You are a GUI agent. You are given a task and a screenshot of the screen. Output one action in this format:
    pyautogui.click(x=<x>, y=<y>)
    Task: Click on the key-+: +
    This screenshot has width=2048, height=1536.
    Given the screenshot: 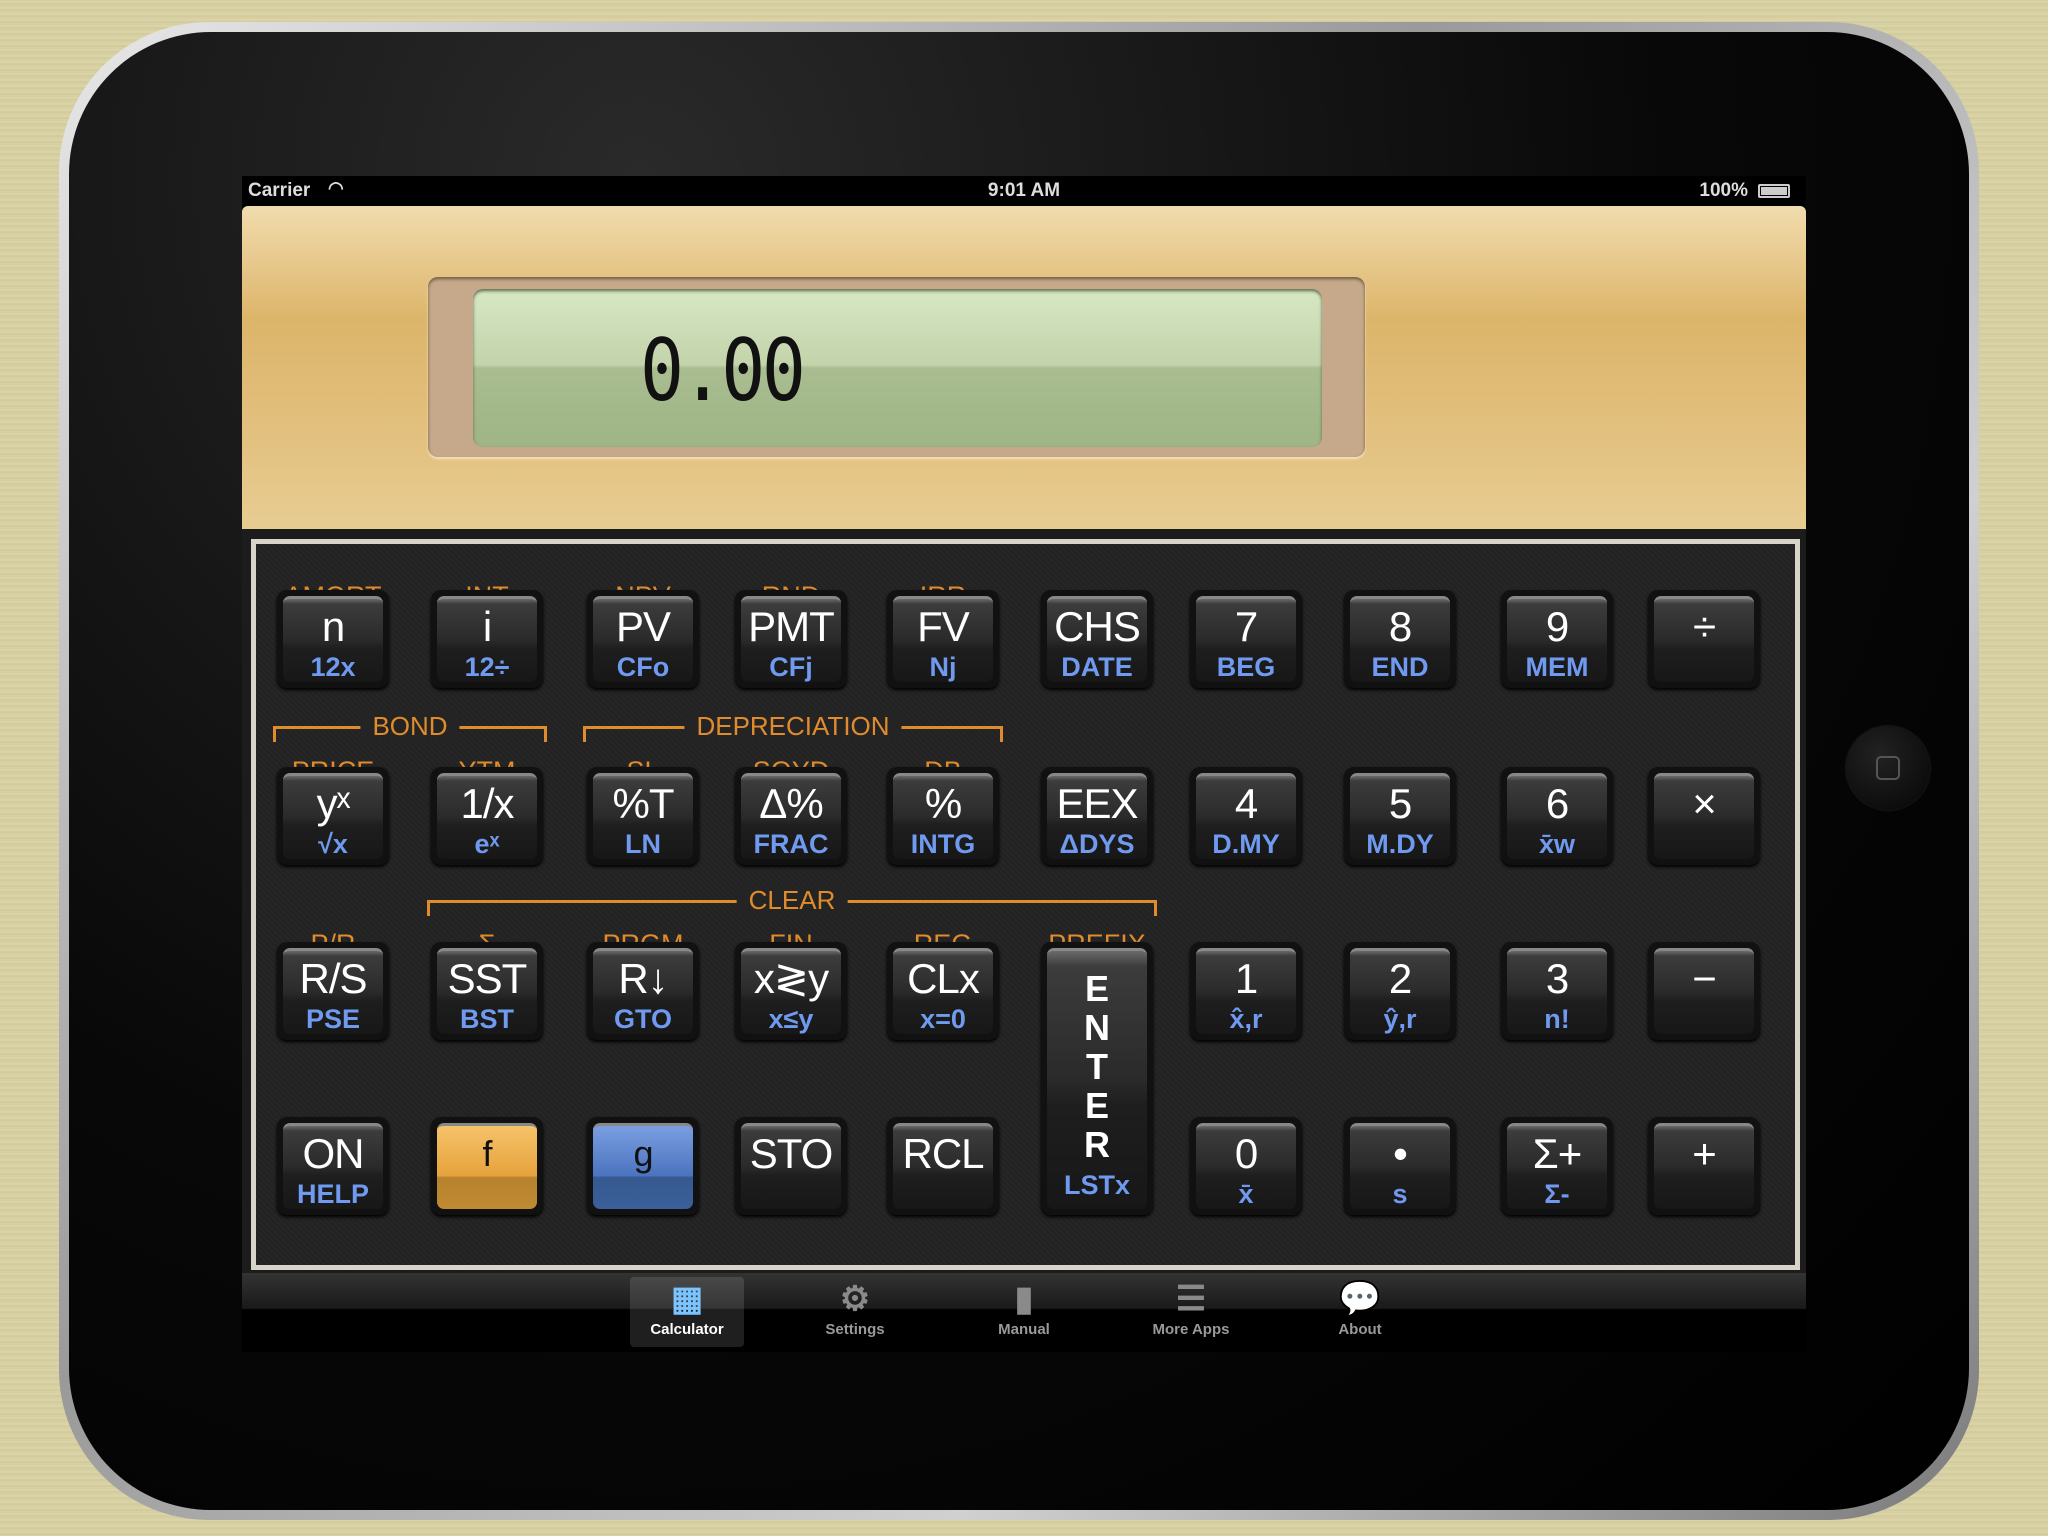 What is the action you would take?
    pyautogui.click(x=1704, y=1166)
    